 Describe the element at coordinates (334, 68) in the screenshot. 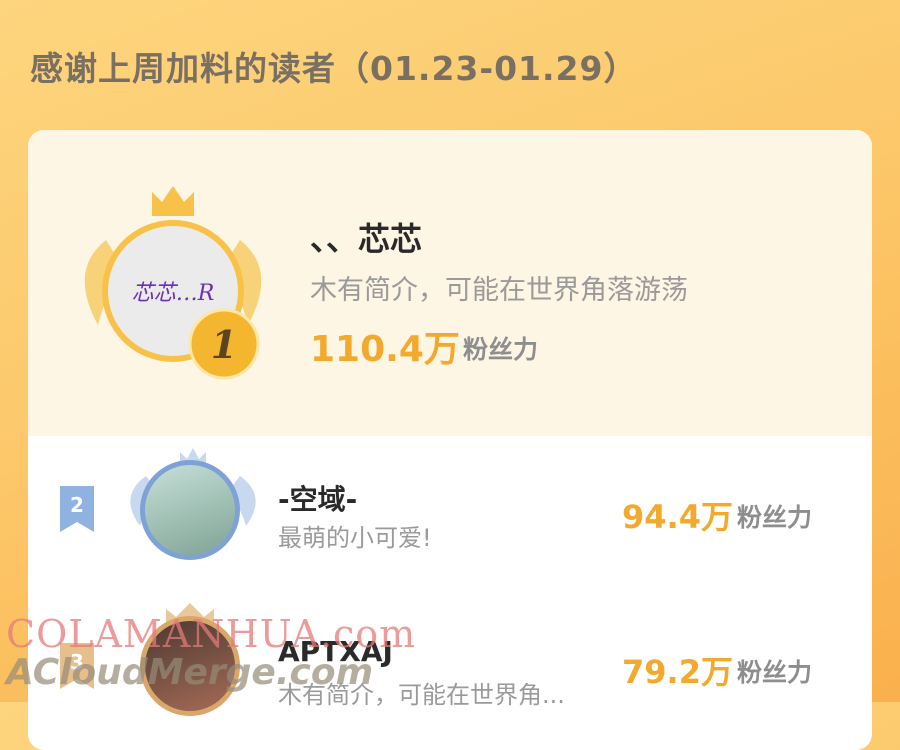

I see `page-title: 感谢上周加料的读者（01.23-01.29）` at that location.